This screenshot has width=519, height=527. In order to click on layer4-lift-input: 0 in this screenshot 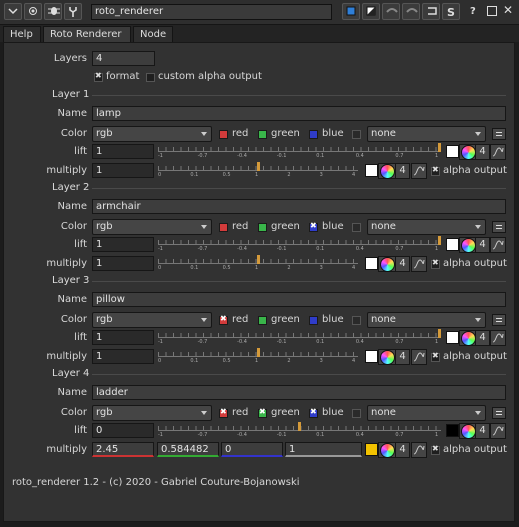, I will do `click(123, 430)`.